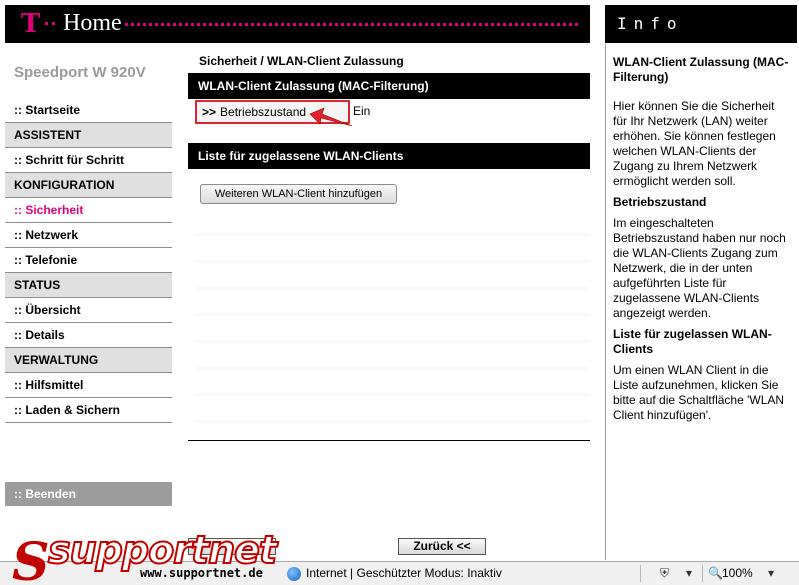 Image resolution: width=799 pixels, height=585 pixels. I want to click on header-dots-right, so click(351, 24).